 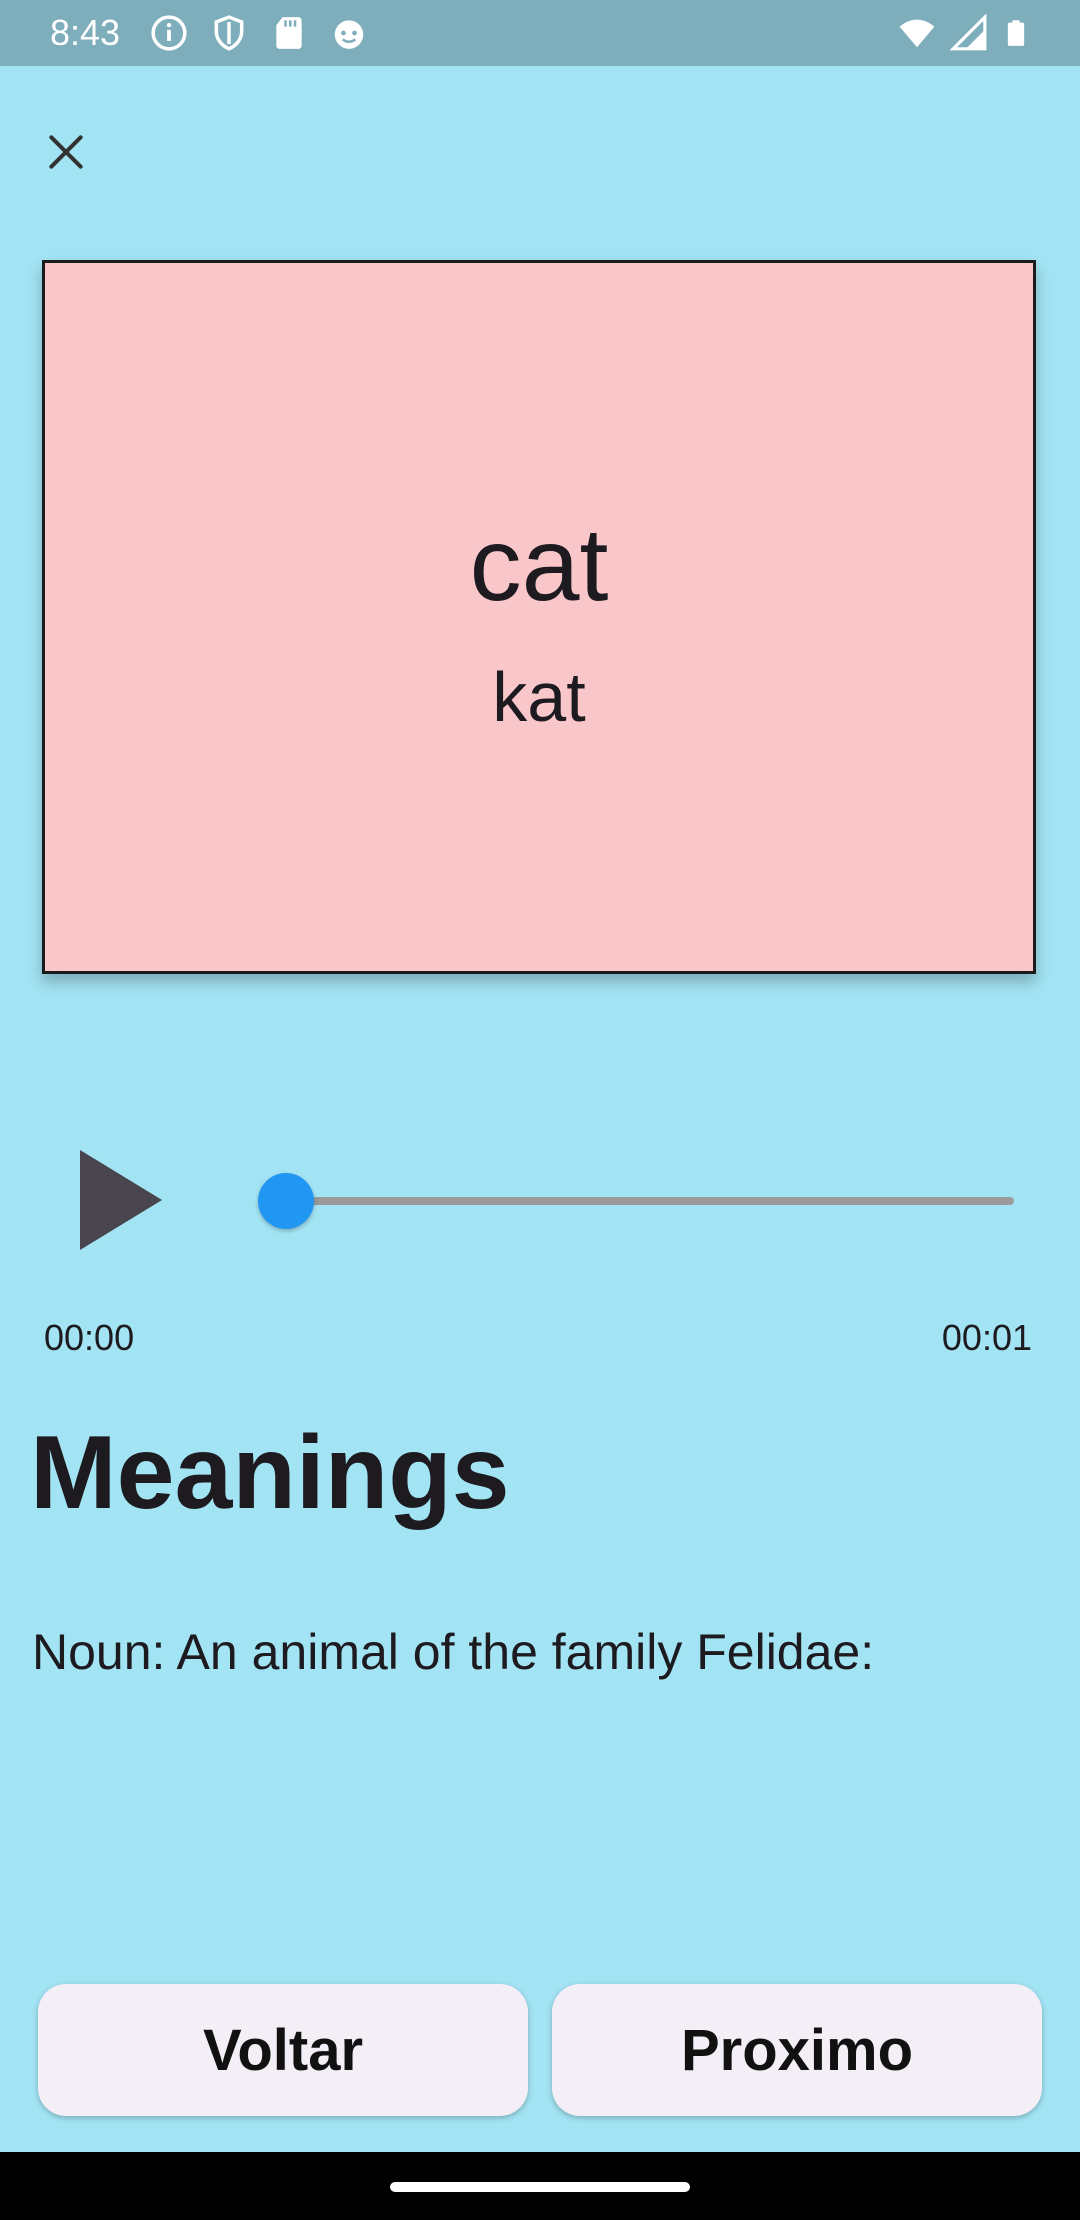 I want to click on status-icons-left, so click(x=259, y=33).